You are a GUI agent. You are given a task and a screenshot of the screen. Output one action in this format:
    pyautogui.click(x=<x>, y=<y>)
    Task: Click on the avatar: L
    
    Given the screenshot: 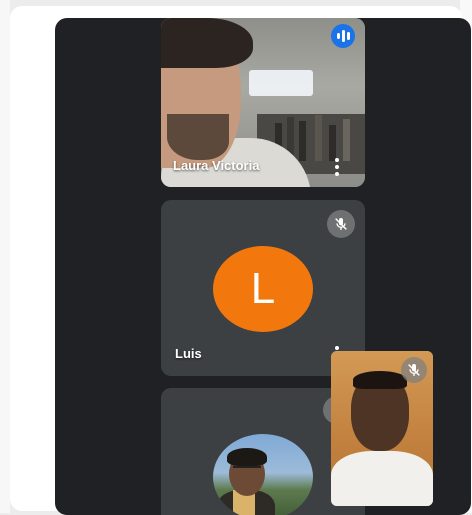 What is the action you would take?
    pyautogui.click(x=263, y=289)
    